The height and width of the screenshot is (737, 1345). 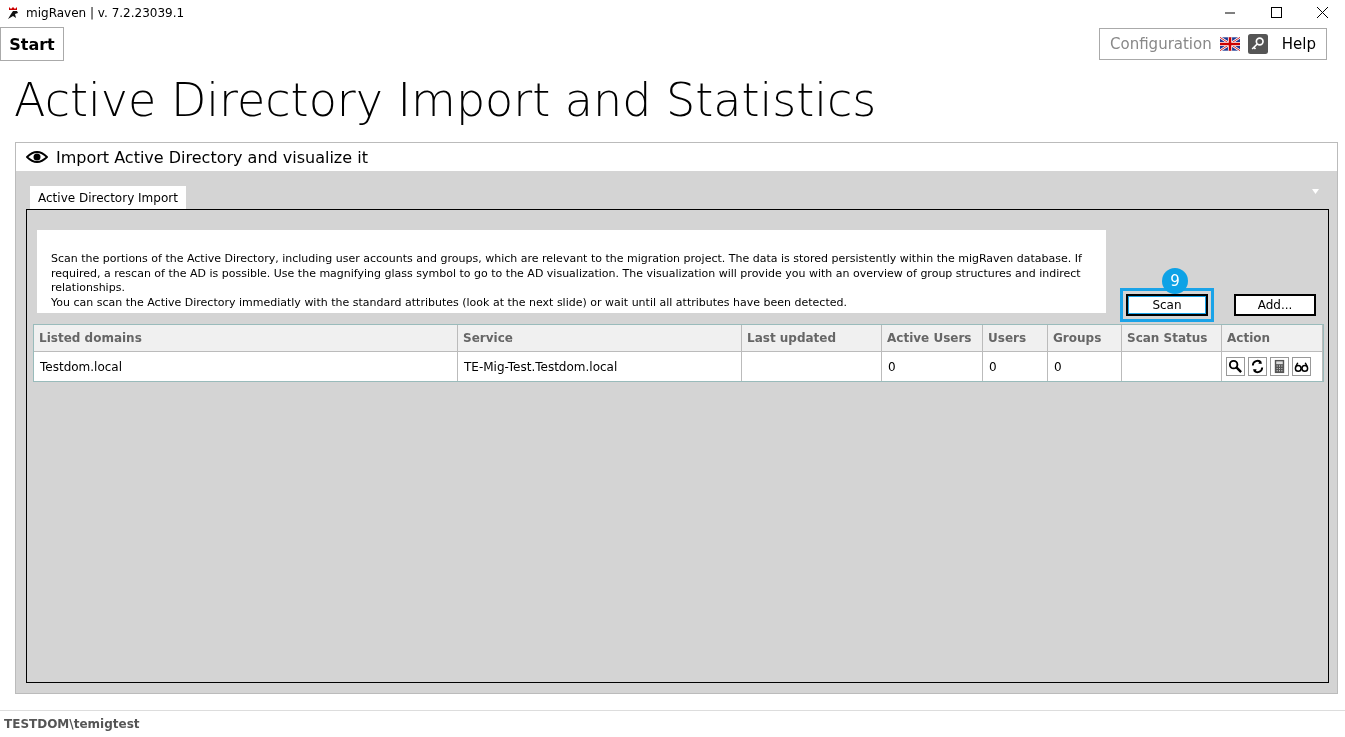 What do you see at coordinates (1085, 338) in the screenshot?
I see `column-header: Groups` at bounding box center [1085, 338].